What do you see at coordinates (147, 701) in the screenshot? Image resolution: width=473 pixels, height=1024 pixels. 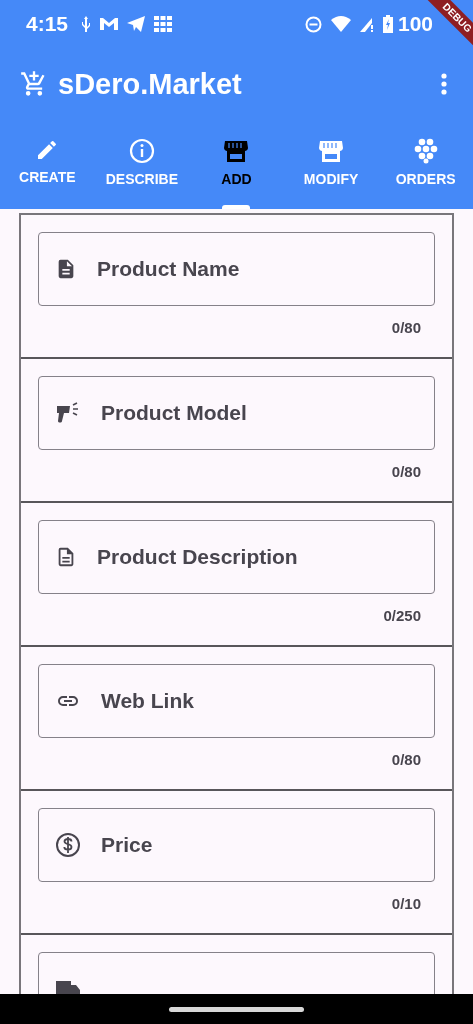 I see `field-label: Web Link` at bounding box center [147, 701].